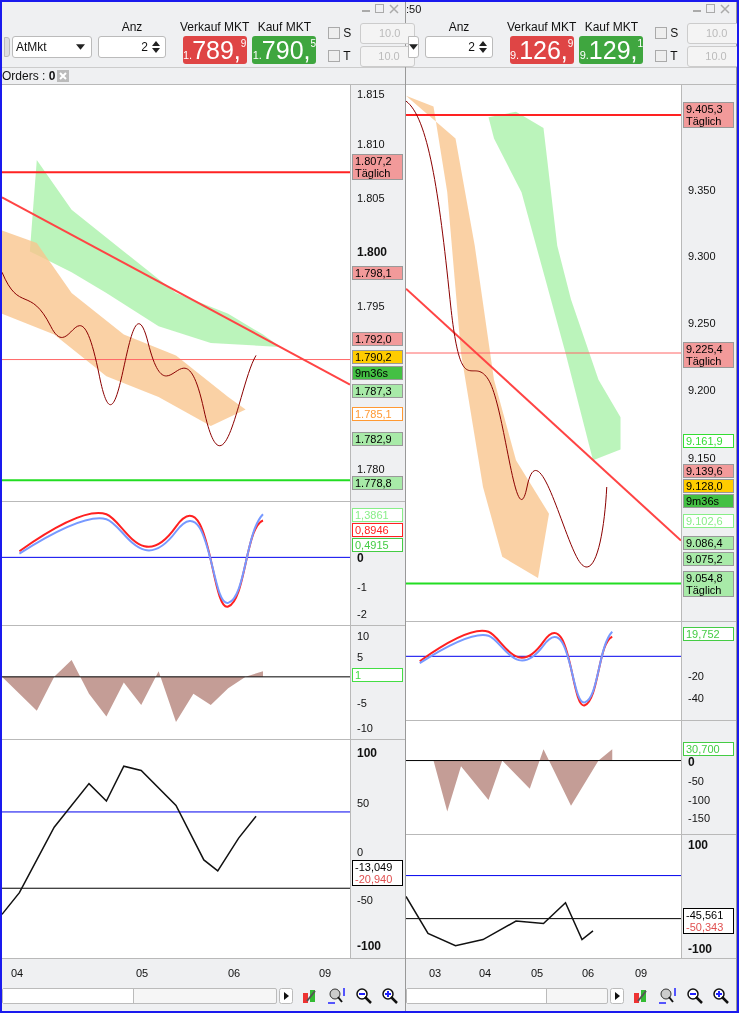  I want to click on value-tag: 1.787,3, so click(377, 391).